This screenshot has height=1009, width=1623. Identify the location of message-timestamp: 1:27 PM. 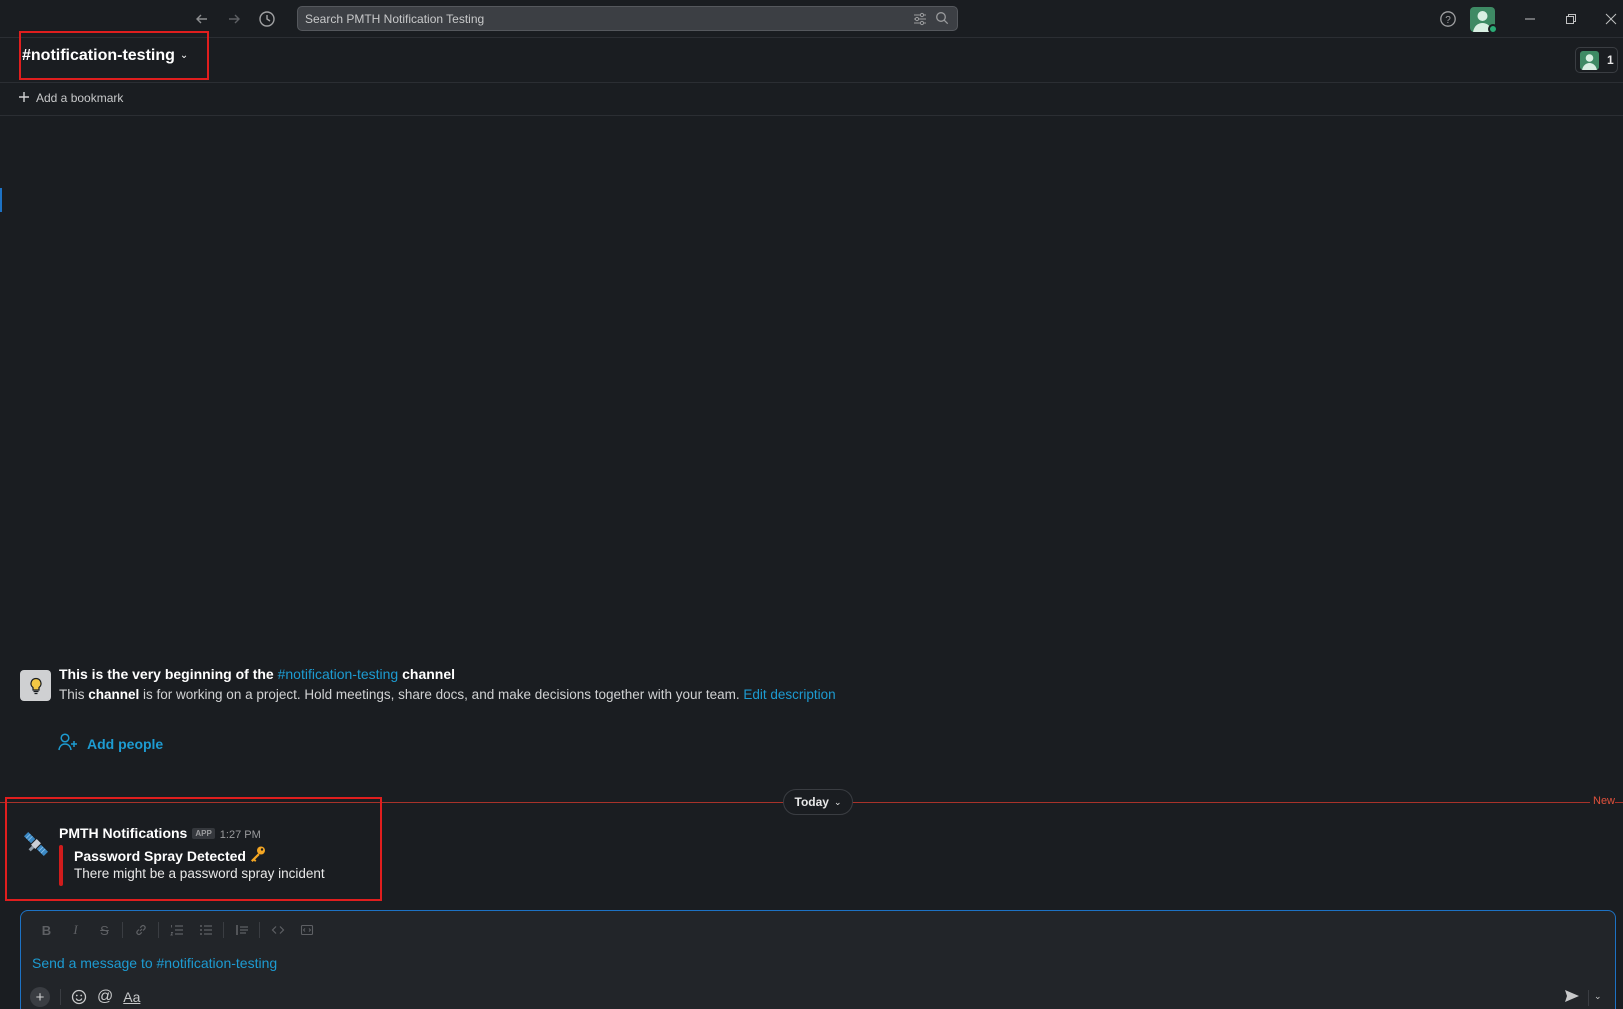
(240, 835).